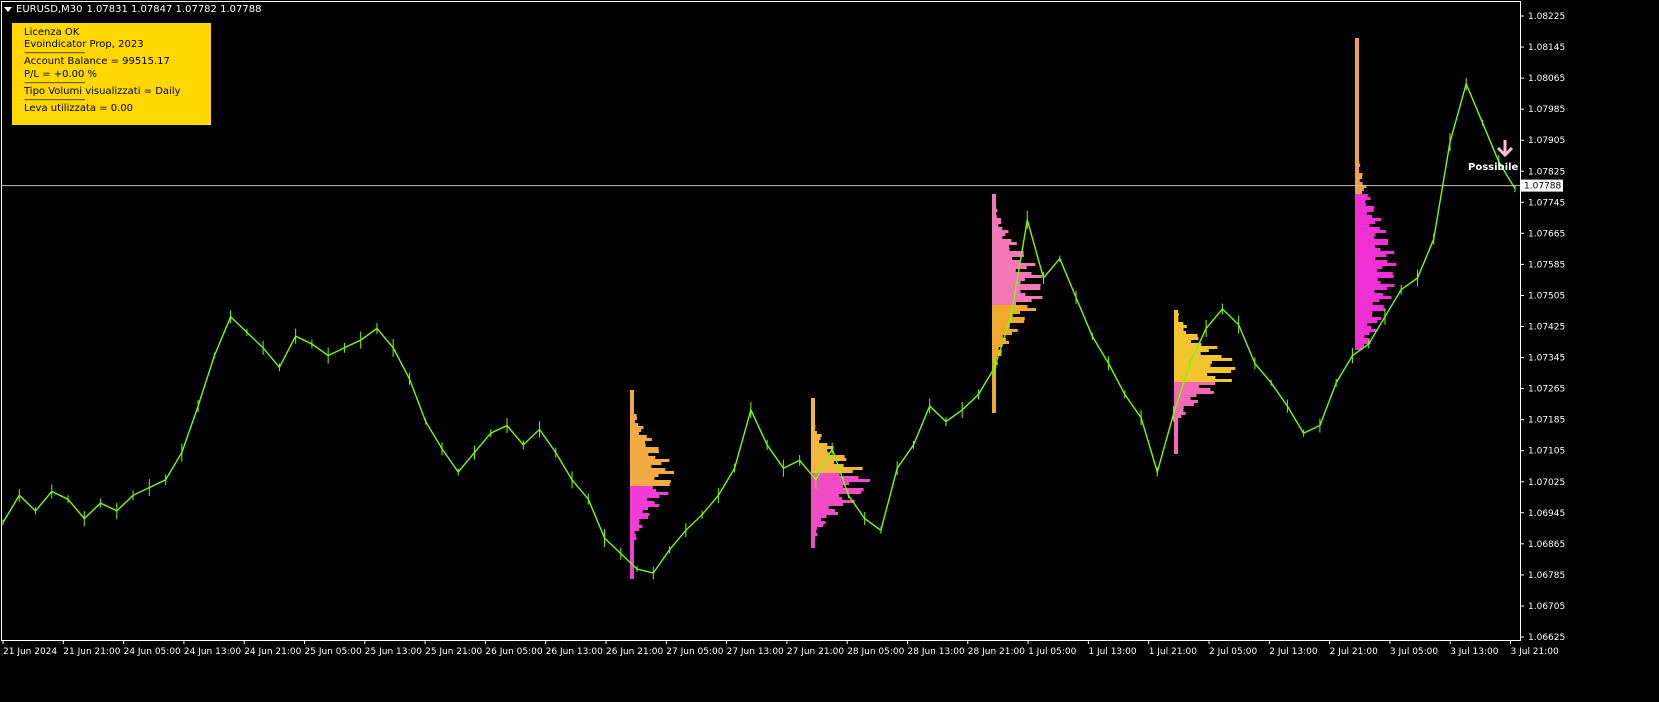  Describe the element at coordinates (84, 45) in the screenshot. I see `indicator-name: Evoindicator Prop, 2023` at that location.